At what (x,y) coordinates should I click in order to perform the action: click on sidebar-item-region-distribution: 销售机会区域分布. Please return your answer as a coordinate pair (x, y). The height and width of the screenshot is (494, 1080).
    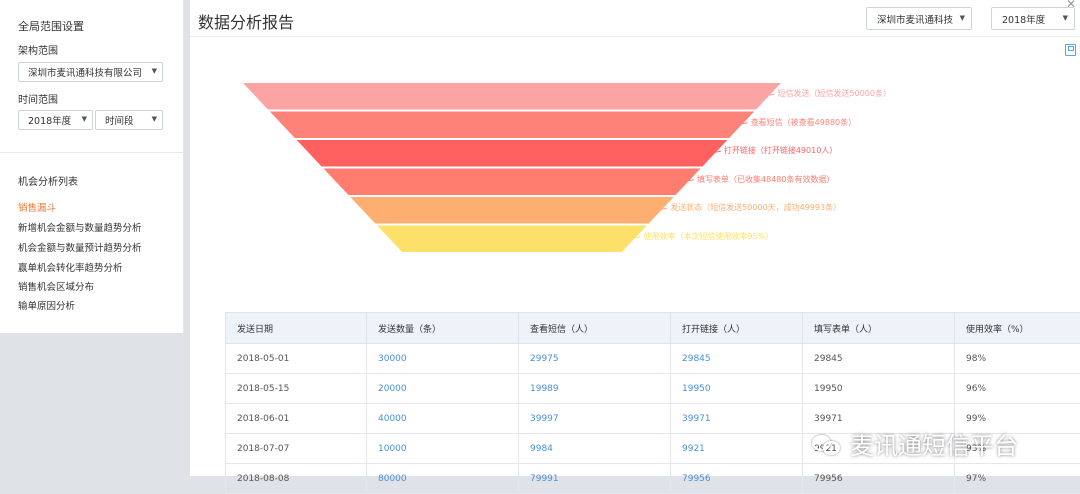
    Looking at the image, I should click on (56, 286).